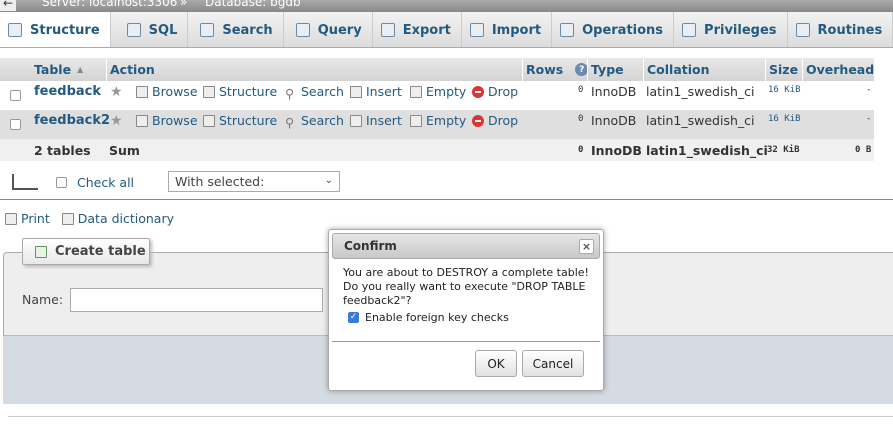 This screenshot has width=893, height=431. Describe the element at coordinates (302, 30) in the screenshot. I see `query-icon` at that location.